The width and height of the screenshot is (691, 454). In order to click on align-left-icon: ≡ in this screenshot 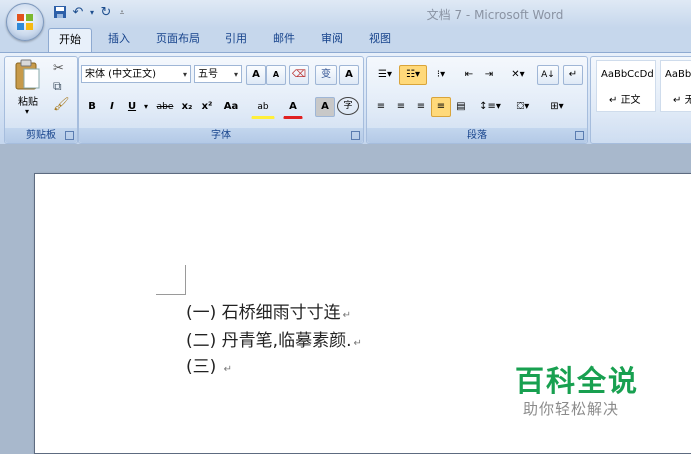, I will do `click(381, 107)`.